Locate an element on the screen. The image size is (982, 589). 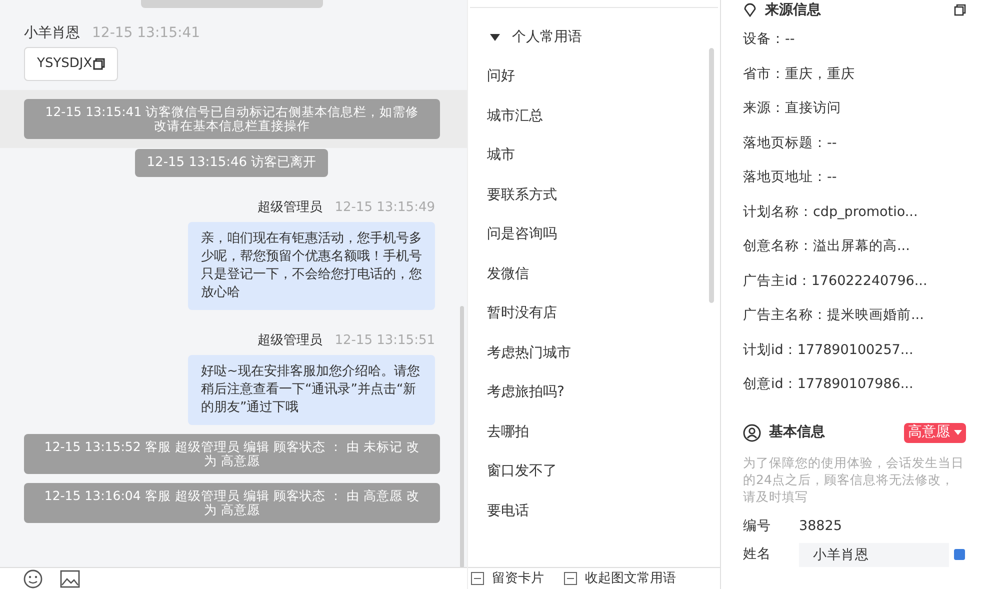
location-pin-icon is located at coordinates (750, 10).